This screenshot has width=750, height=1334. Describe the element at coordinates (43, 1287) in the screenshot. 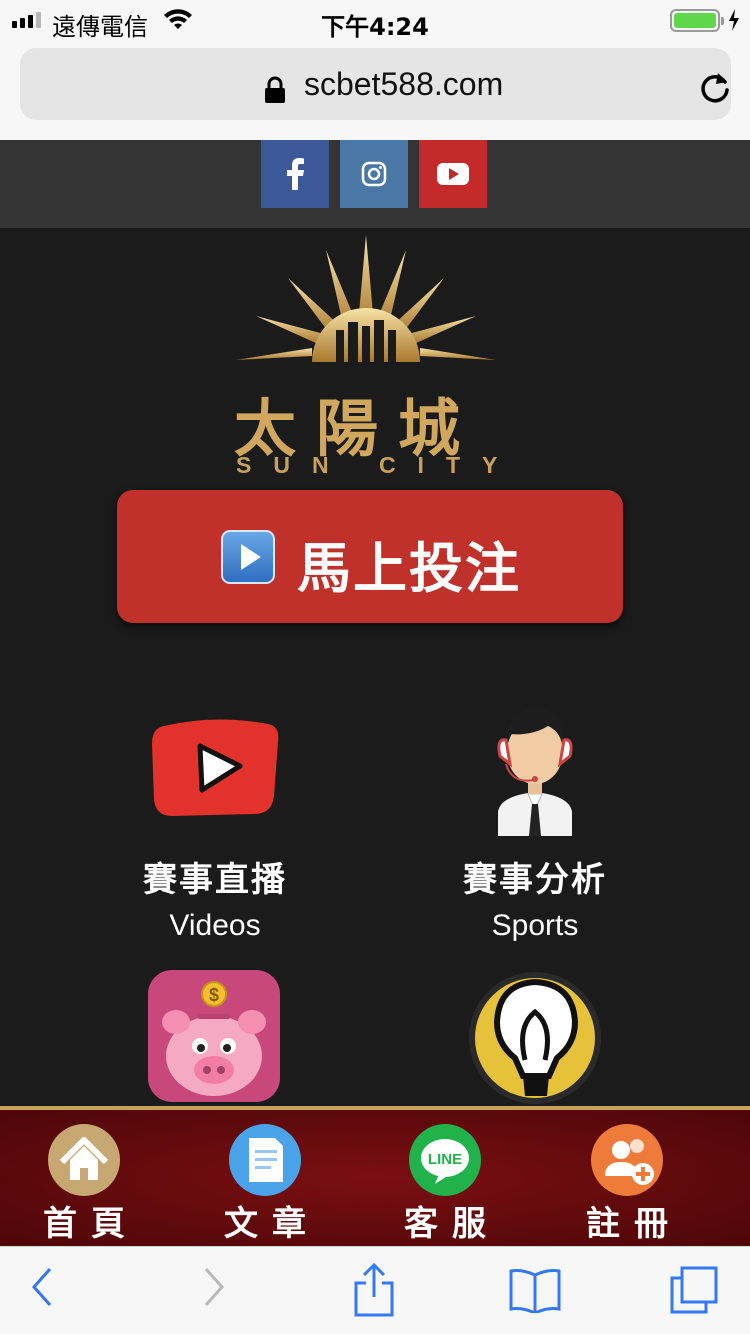

I see `back-icon` at that location.